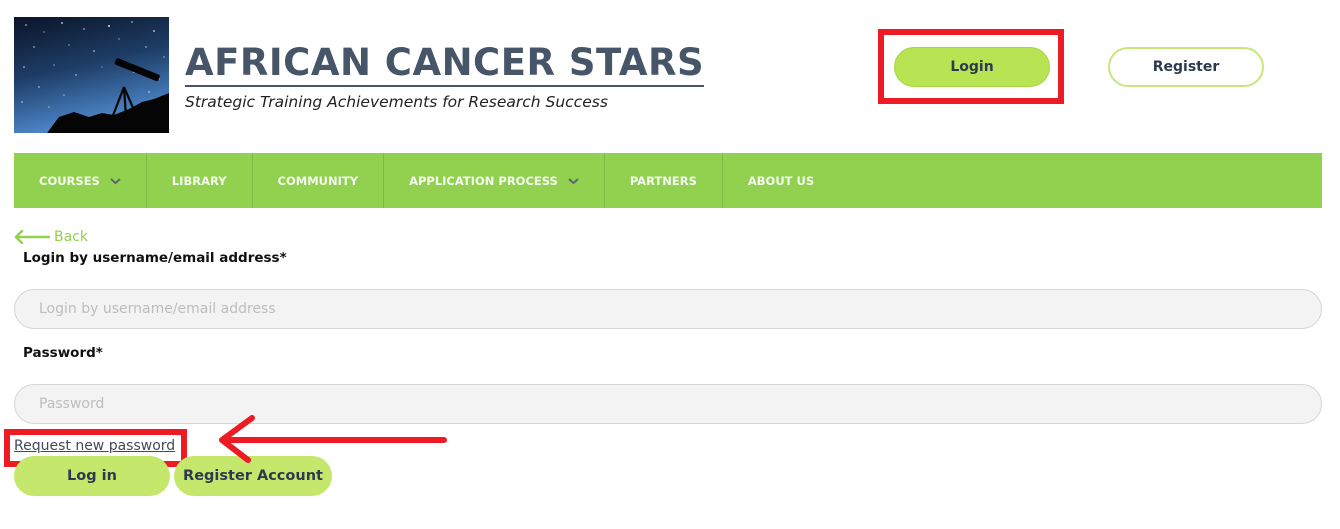 This screenshot has height=529, width=1340. I want to click on header-register-button: Register, so click(1186, 67).